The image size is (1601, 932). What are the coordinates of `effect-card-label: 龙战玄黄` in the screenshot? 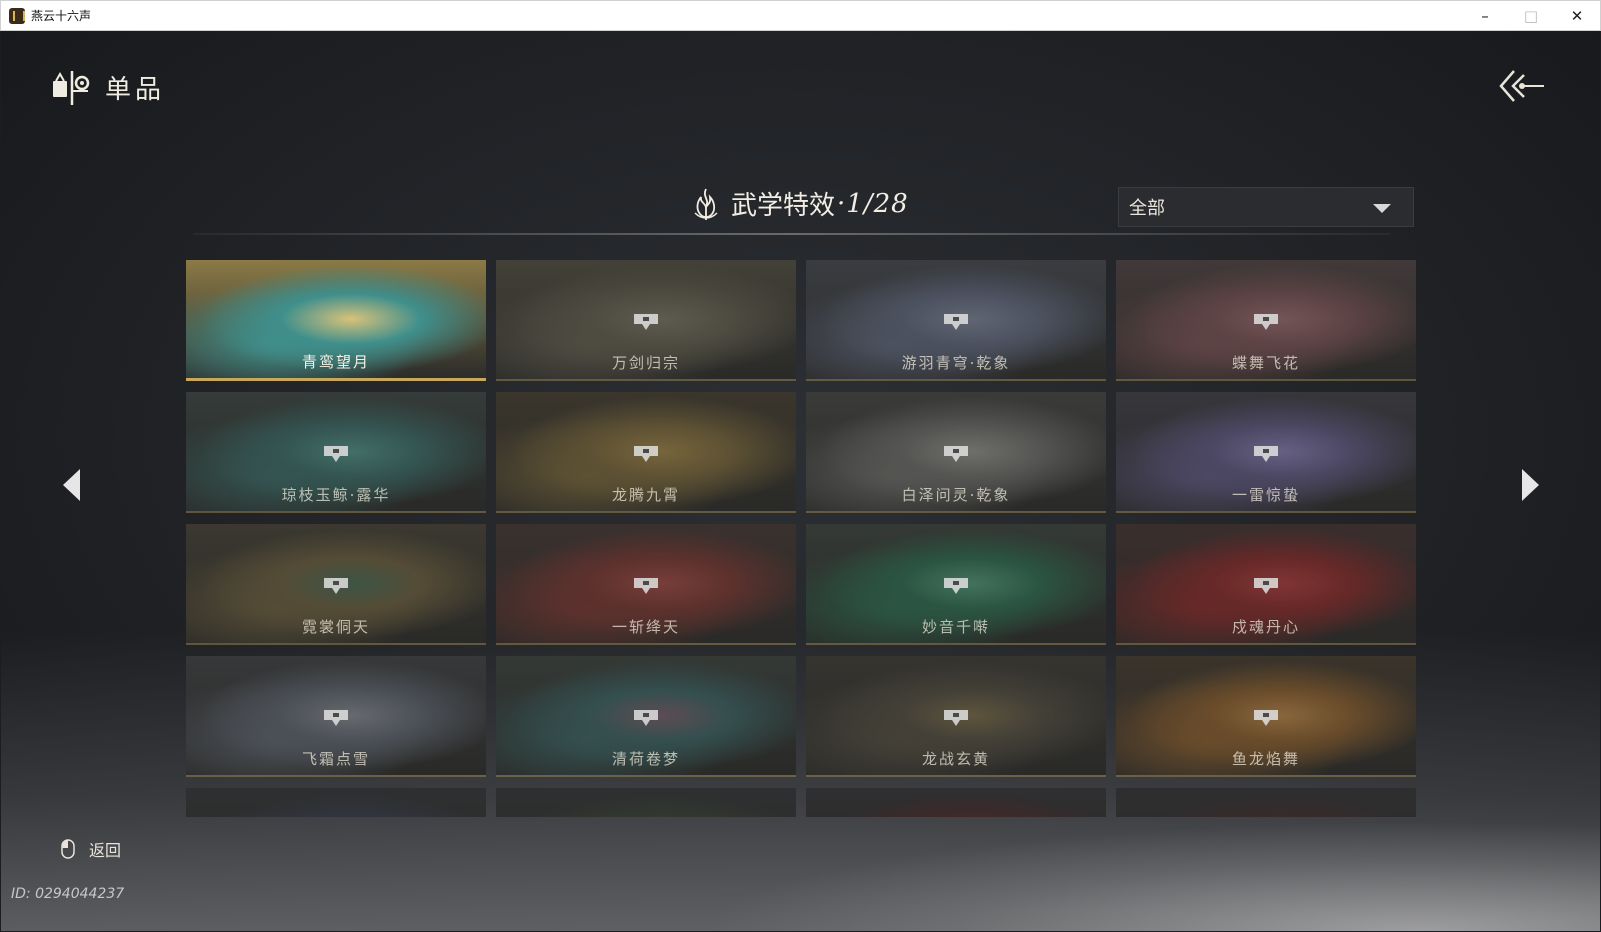 It's located at (955, 759).